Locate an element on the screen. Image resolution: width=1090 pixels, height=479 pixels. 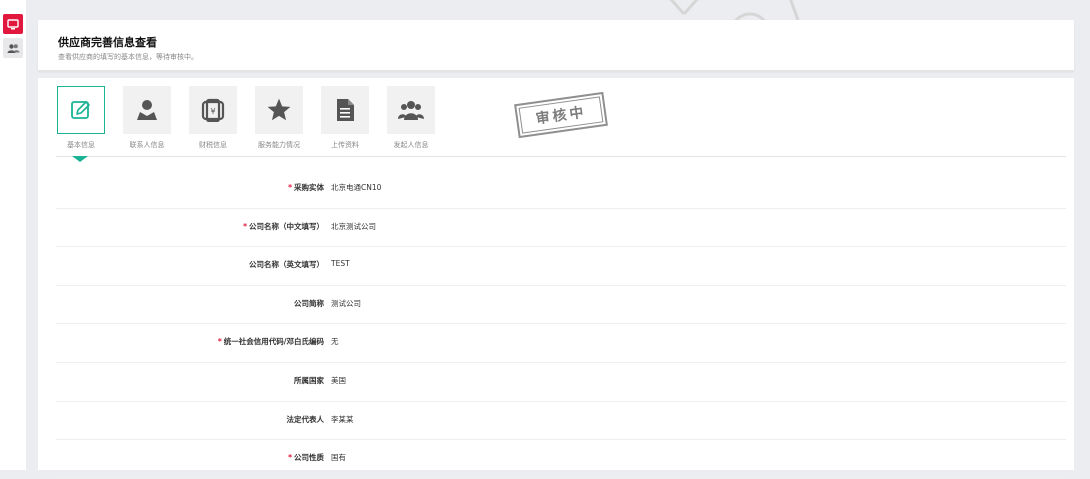
sidebar-monitor-button is located at coordinates (13, 24).